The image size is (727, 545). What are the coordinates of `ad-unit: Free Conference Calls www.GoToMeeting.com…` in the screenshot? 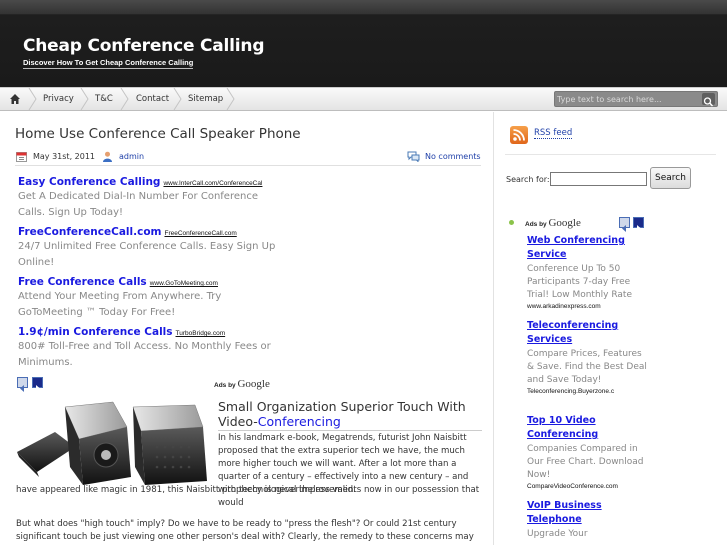 It's located at (153, 298).